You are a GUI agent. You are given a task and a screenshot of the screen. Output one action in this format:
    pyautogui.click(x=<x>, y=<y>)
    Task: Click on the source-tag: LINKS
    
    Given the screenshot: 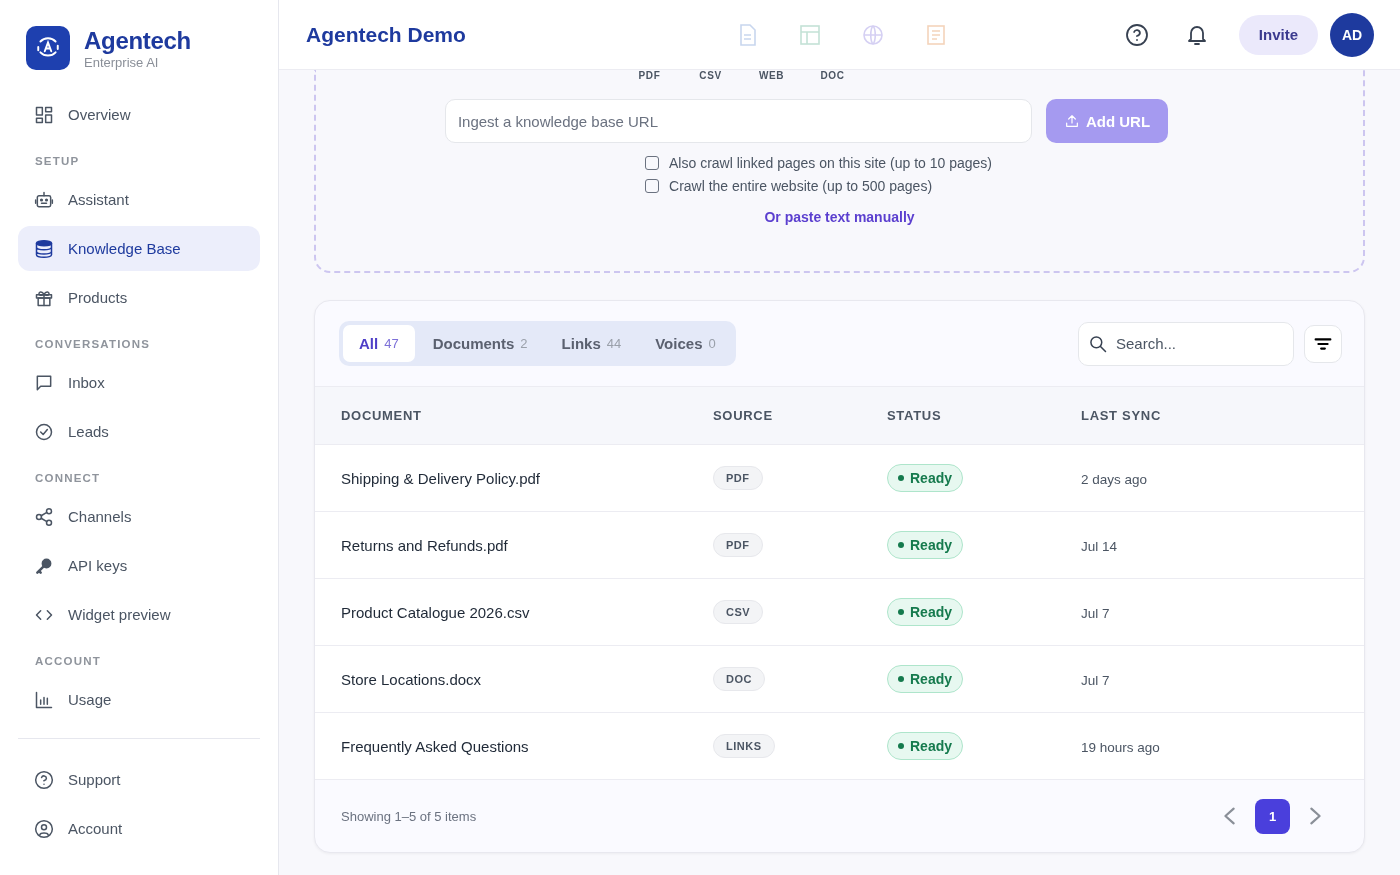 What is the action you would take?
    pyautogui.click(x=744, y=746)
    